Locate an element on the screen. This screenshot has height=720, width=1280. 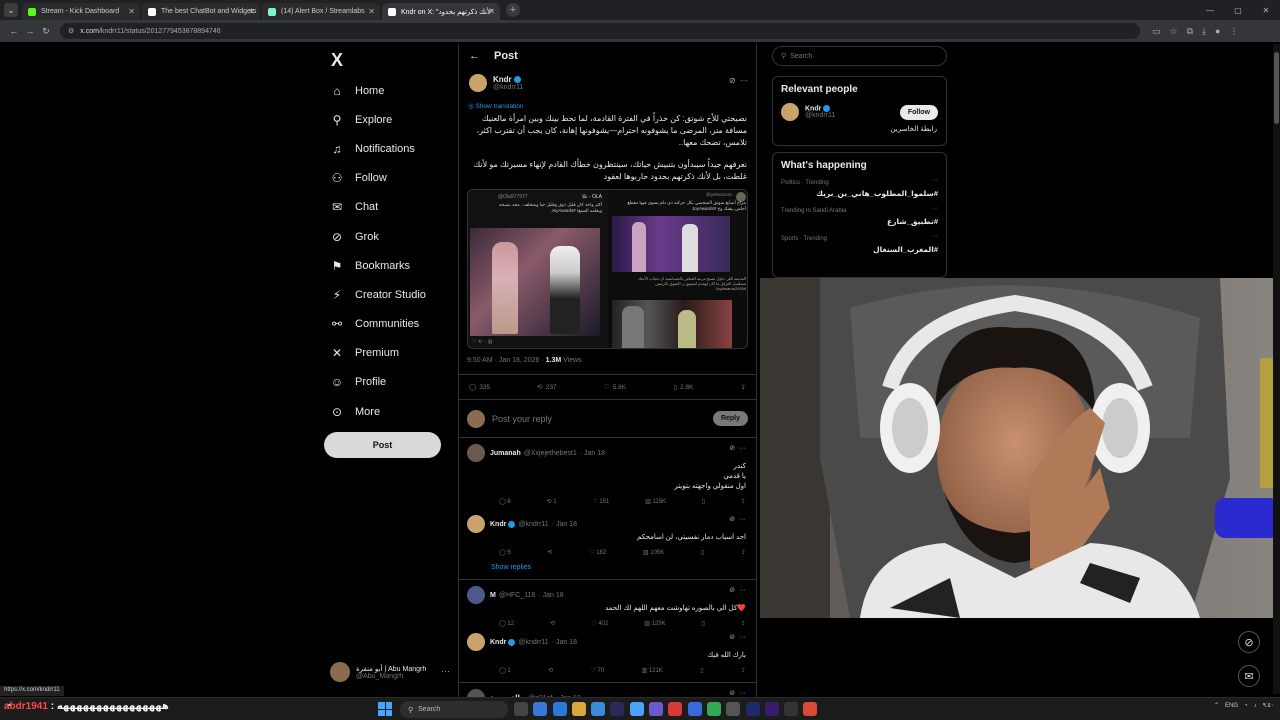
sidebar-item-creator-studio: ⚡ Creator Studio is located at coordinates (389, 294).